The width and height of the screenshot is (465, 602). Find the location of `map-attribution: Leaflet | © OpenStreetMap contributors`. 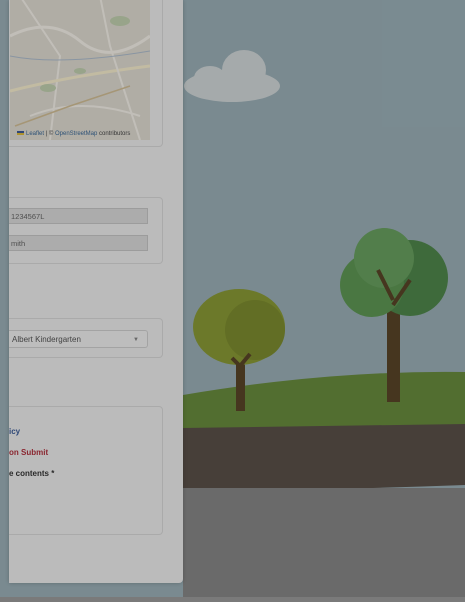

map-attribution: Leaflet | © OpenStreetMap contributors is located at coordinates (73, 134).